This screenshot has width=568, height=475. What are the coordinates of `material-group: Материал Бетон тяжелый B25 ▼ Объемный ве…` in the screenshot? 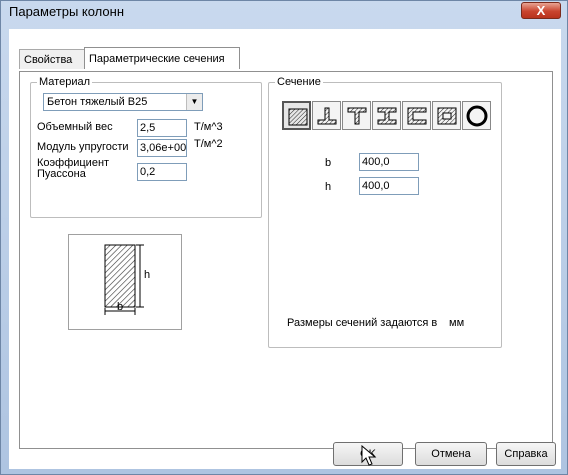 It's located at (146, 147).